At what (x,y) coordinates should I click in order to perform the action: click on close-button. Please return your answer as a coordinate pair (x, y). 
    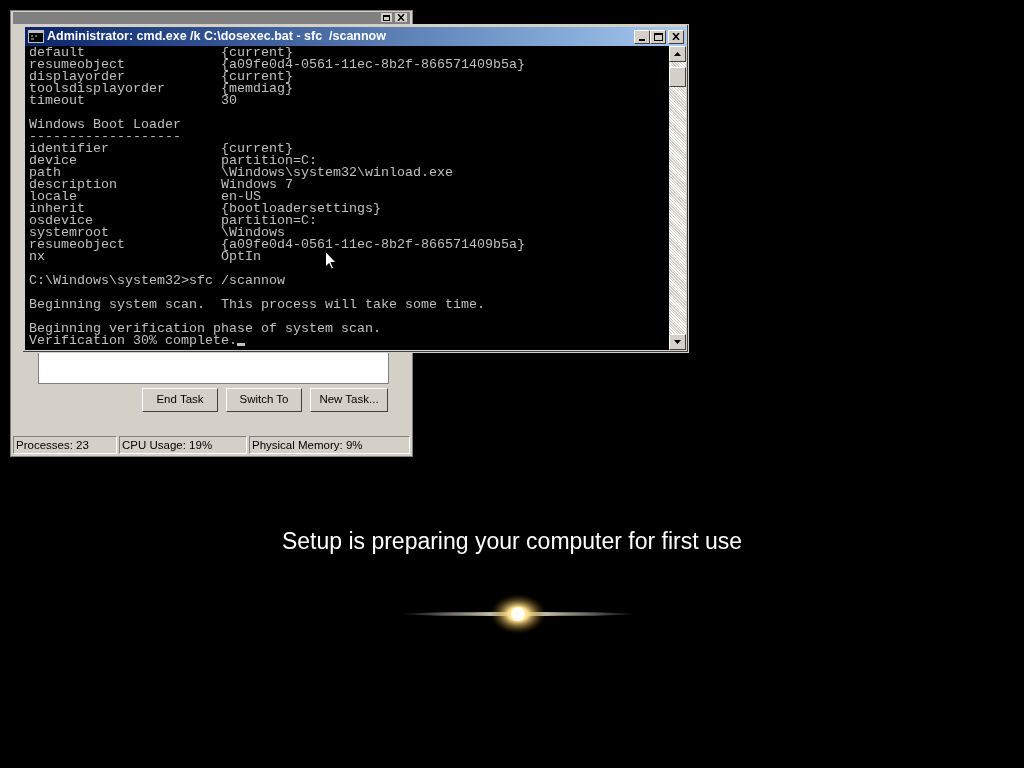
    Looking at the image, I should click on (401, 17).